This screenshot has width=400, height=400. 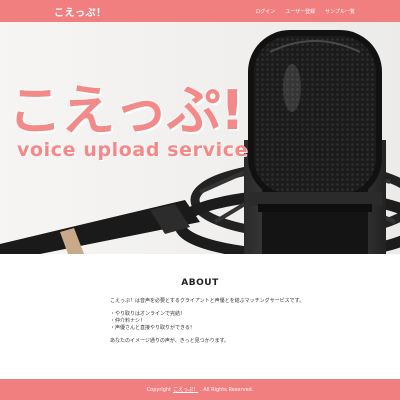 What do you see at coordinates (133, 150) in the screenshot?
I see `hero-subtitle: voice upload service` at bounding box center [133, 150].